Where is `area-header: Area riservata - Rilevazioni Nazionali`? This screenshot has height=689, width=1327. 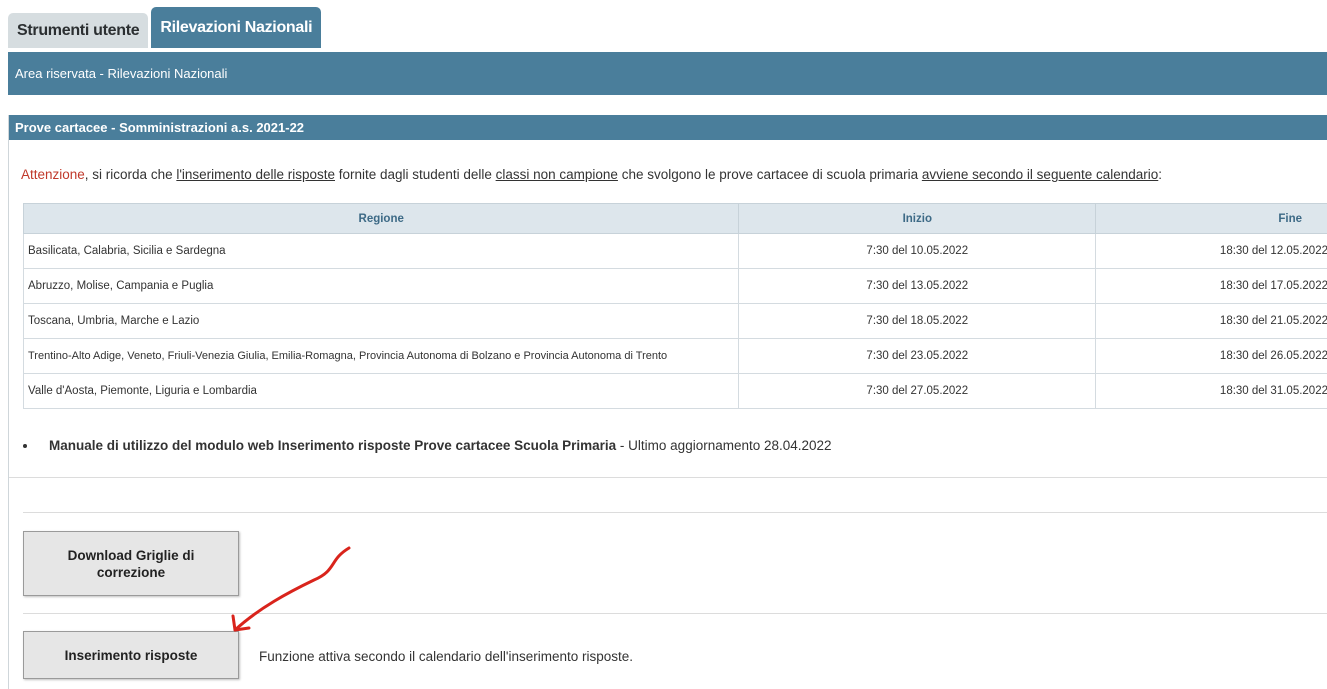 area-header: Area riservata - Rilevazioni Nazionali is located at coordinates (667, 73).